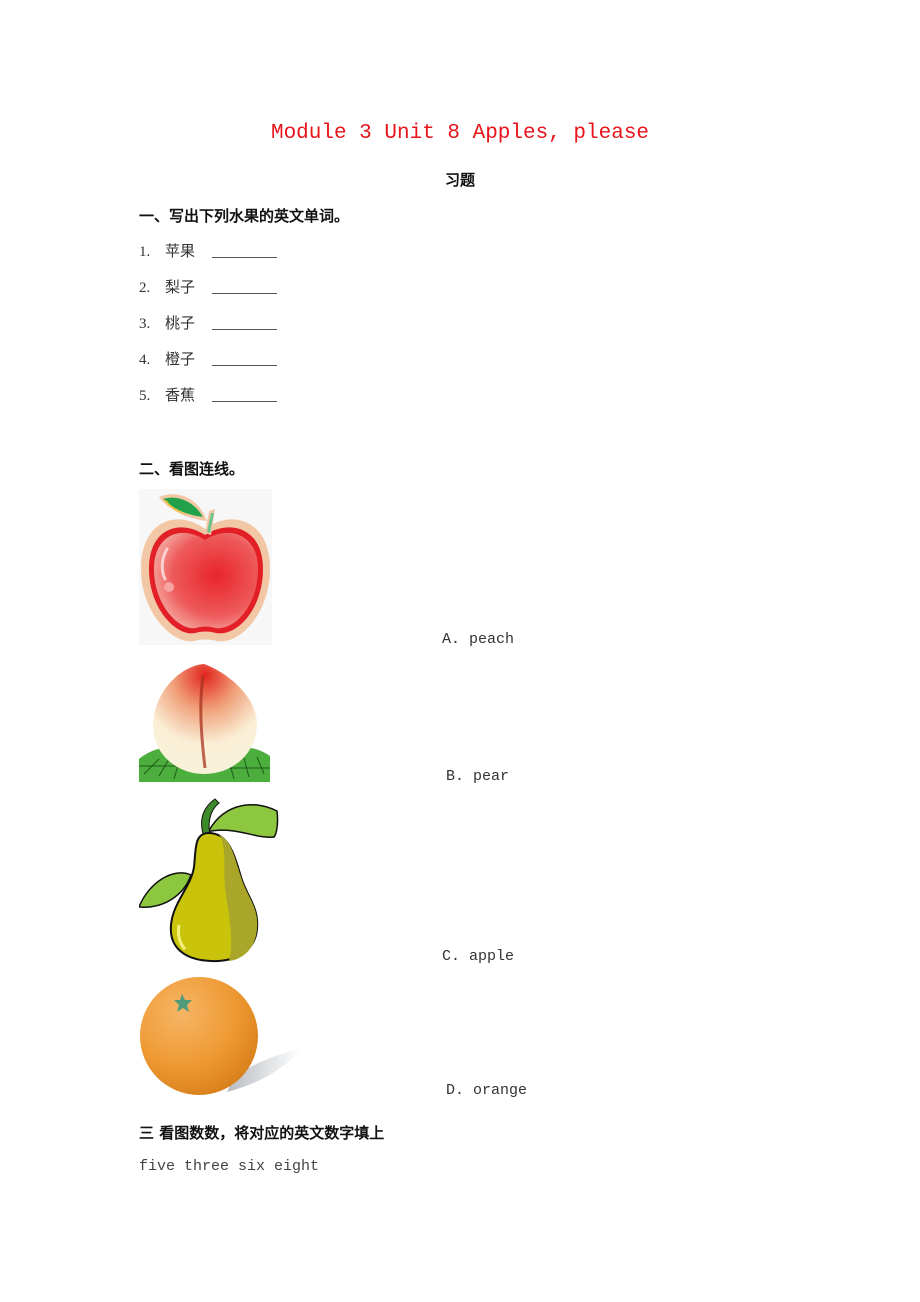 The width and height of the screenshot is (920, 1302). Describe the element at coordinates (208, 394) in the screenshot. I see `question-item: 5. 香蕉` at that location.